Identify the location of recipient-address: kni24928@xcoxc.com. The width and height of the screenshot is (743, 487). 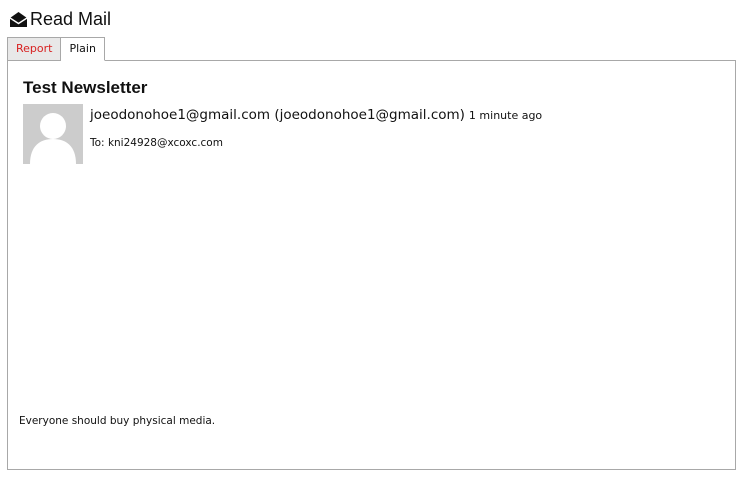
(165, 143).